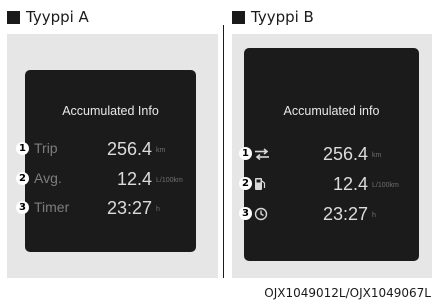  Describe the element at coordinates (46, 148) in the screenshot. I see `trip-label: Trip` at that location.